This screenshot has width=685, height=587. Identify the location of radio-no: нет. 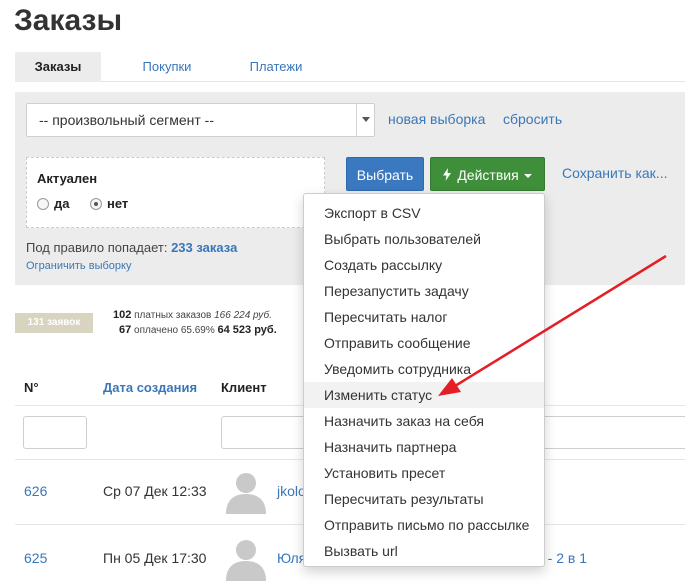
(109, 203).